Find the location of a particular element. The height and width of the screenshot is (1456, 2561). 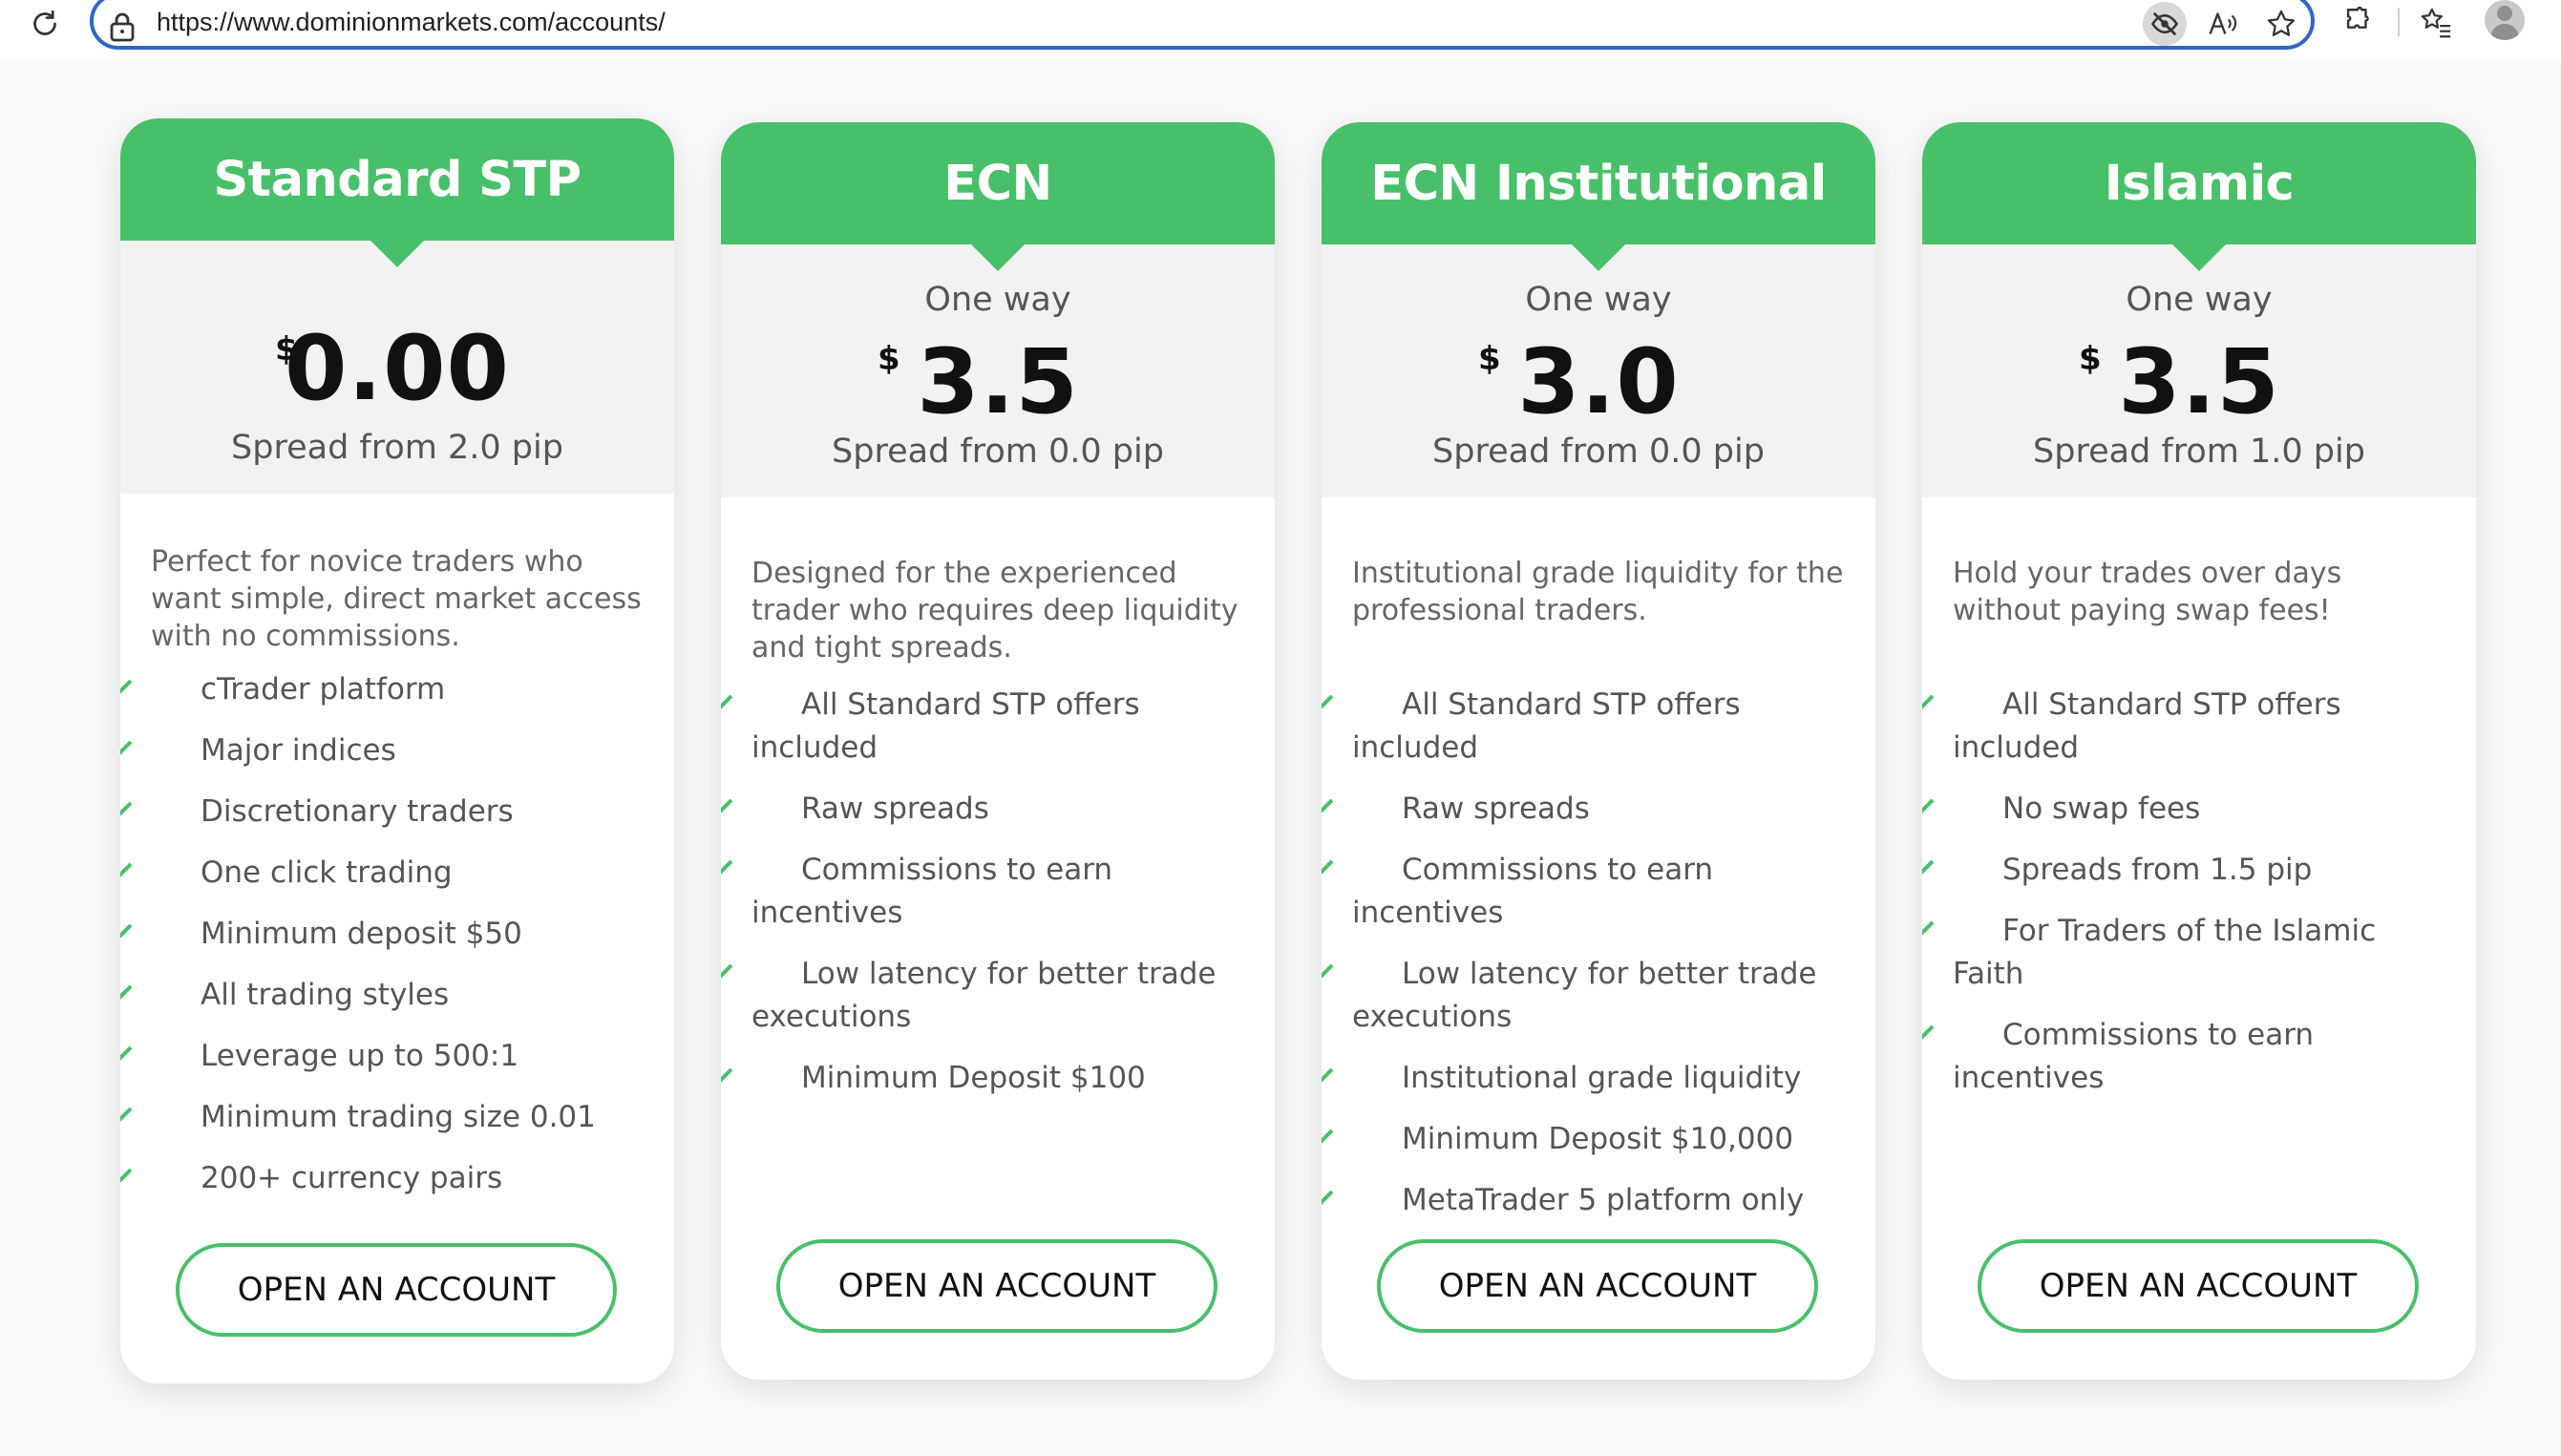

feature-item: cTrader platform is located at coordinates (383, 689).